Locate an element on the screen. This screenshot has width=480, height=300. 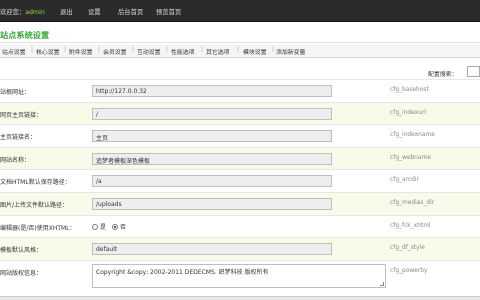
logout-link: 退出 is located at coordinates (66, 11).